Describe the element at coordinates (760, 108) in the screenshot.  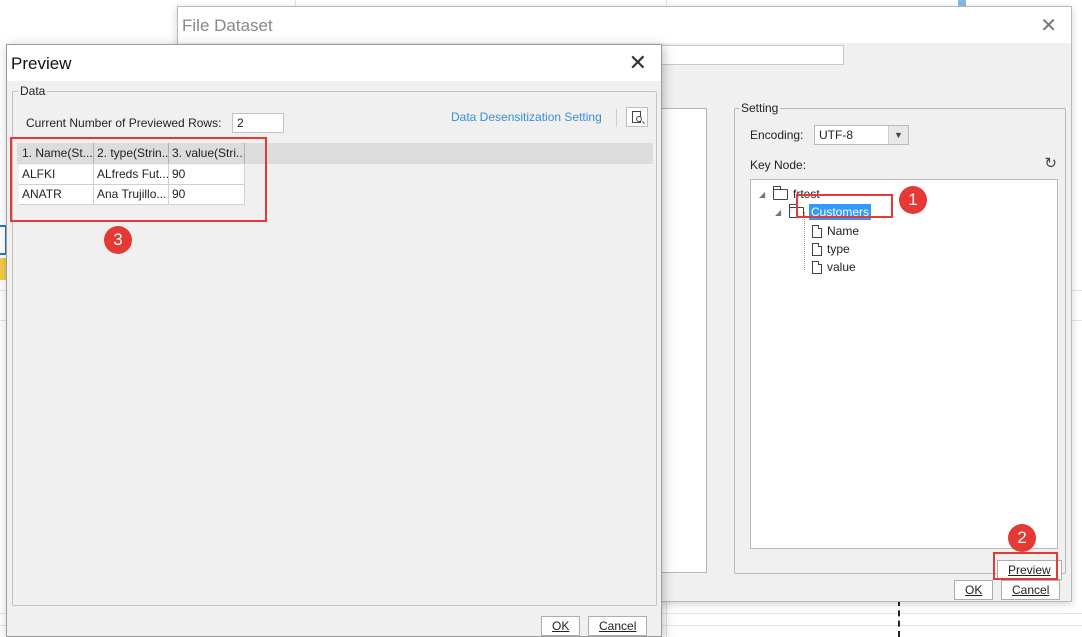
I see `setting-legend: Setting` at that location.